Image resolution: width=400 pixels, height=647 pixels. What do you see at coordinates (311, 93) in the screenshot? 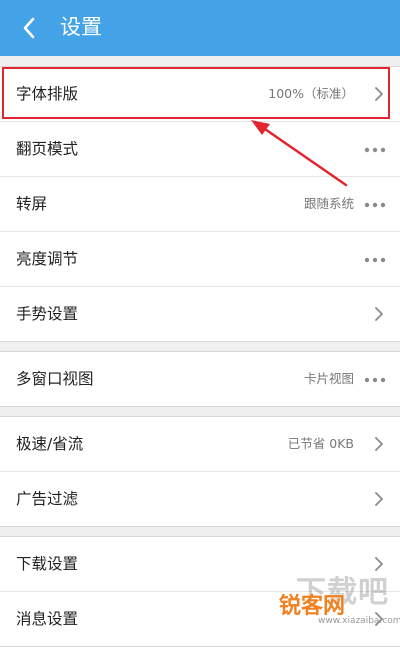
I see `row-value: 100%（标准）` at bounding box center [311, 93].